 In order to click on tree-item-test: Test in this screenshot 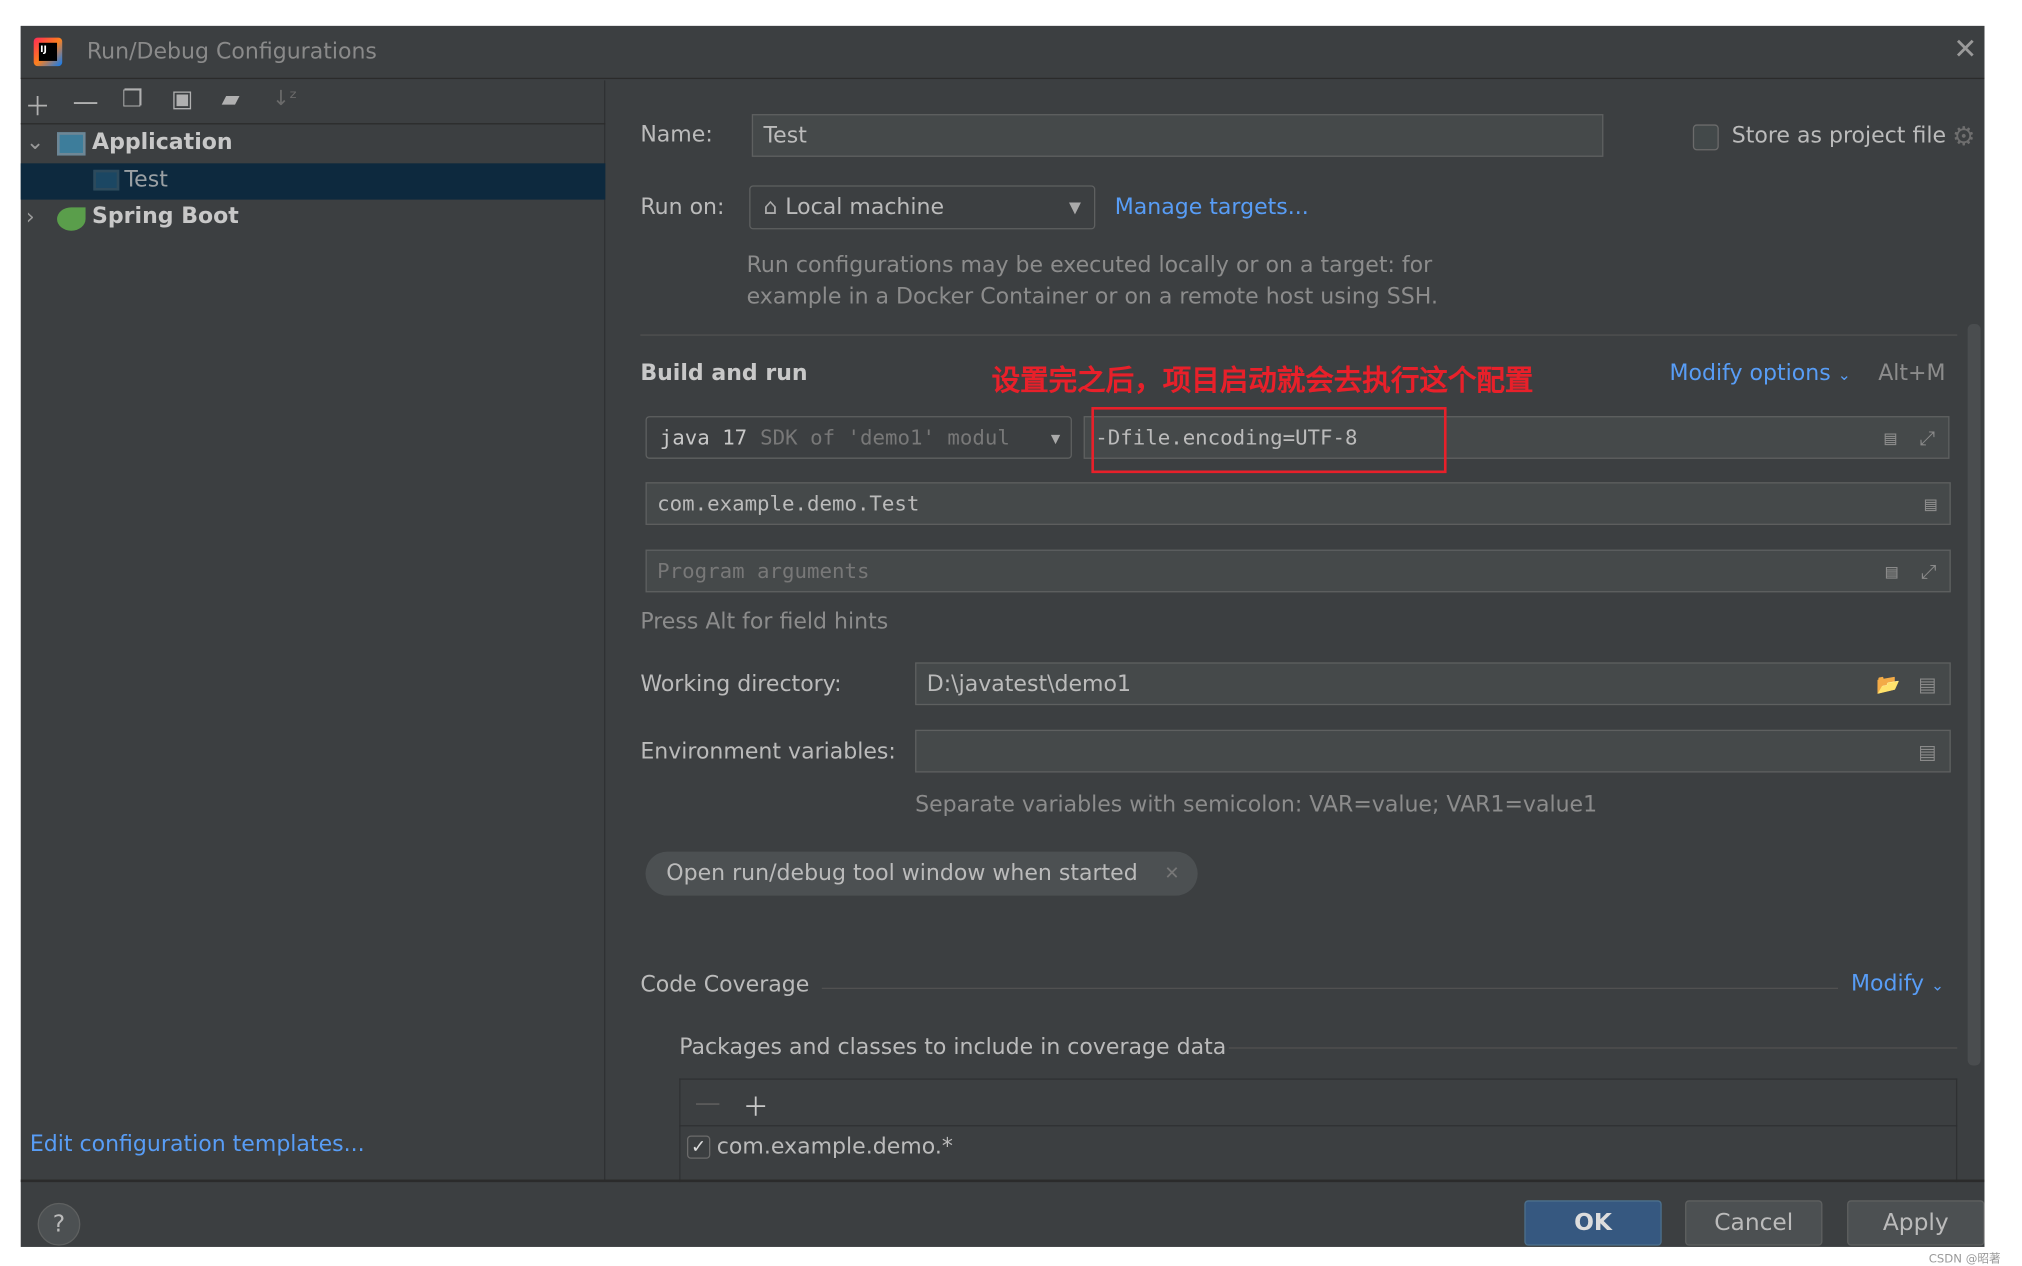, I will do `click(145, 180)`.